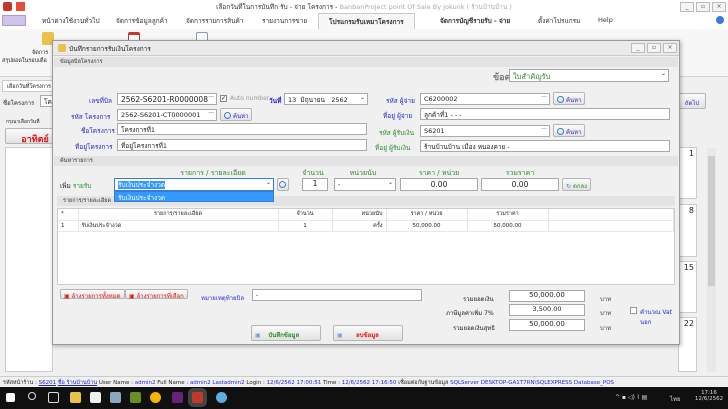 The image size is (728, 409). What do you see at coordinates (236, 114) in the screenshot?
I see `search-project-button: ค้นหา` at bounding box center [236, 114].